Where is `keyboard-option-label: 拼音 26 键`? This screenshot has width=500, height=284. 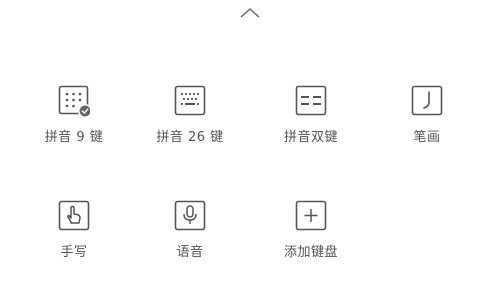
keyboard-option-label: 拼音 26 键 is located at coordinates (190, 137).